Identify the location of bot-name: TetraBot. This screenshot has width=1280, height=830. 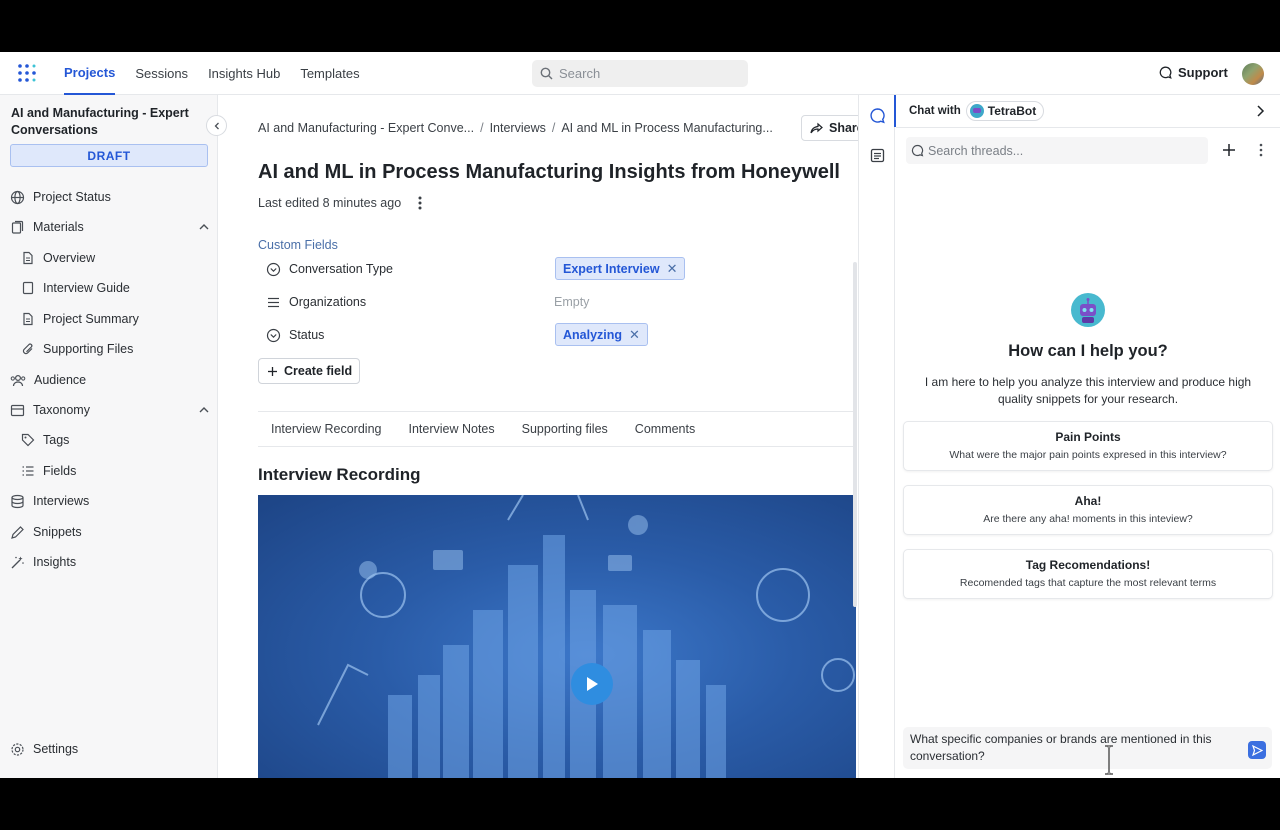
(1012, 111).